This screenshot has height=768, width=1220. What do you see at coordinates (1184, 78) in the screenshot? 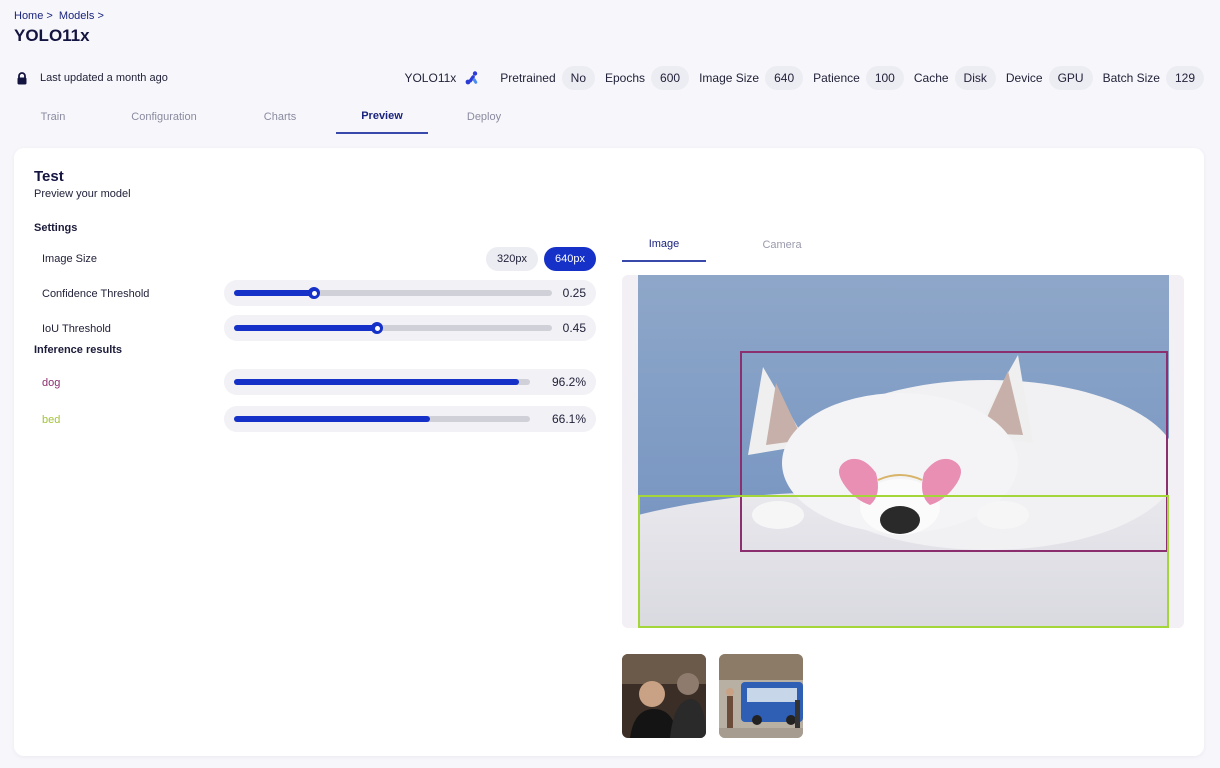
I see `meta-value-pill: 129` at bounding box center [1184, 78].